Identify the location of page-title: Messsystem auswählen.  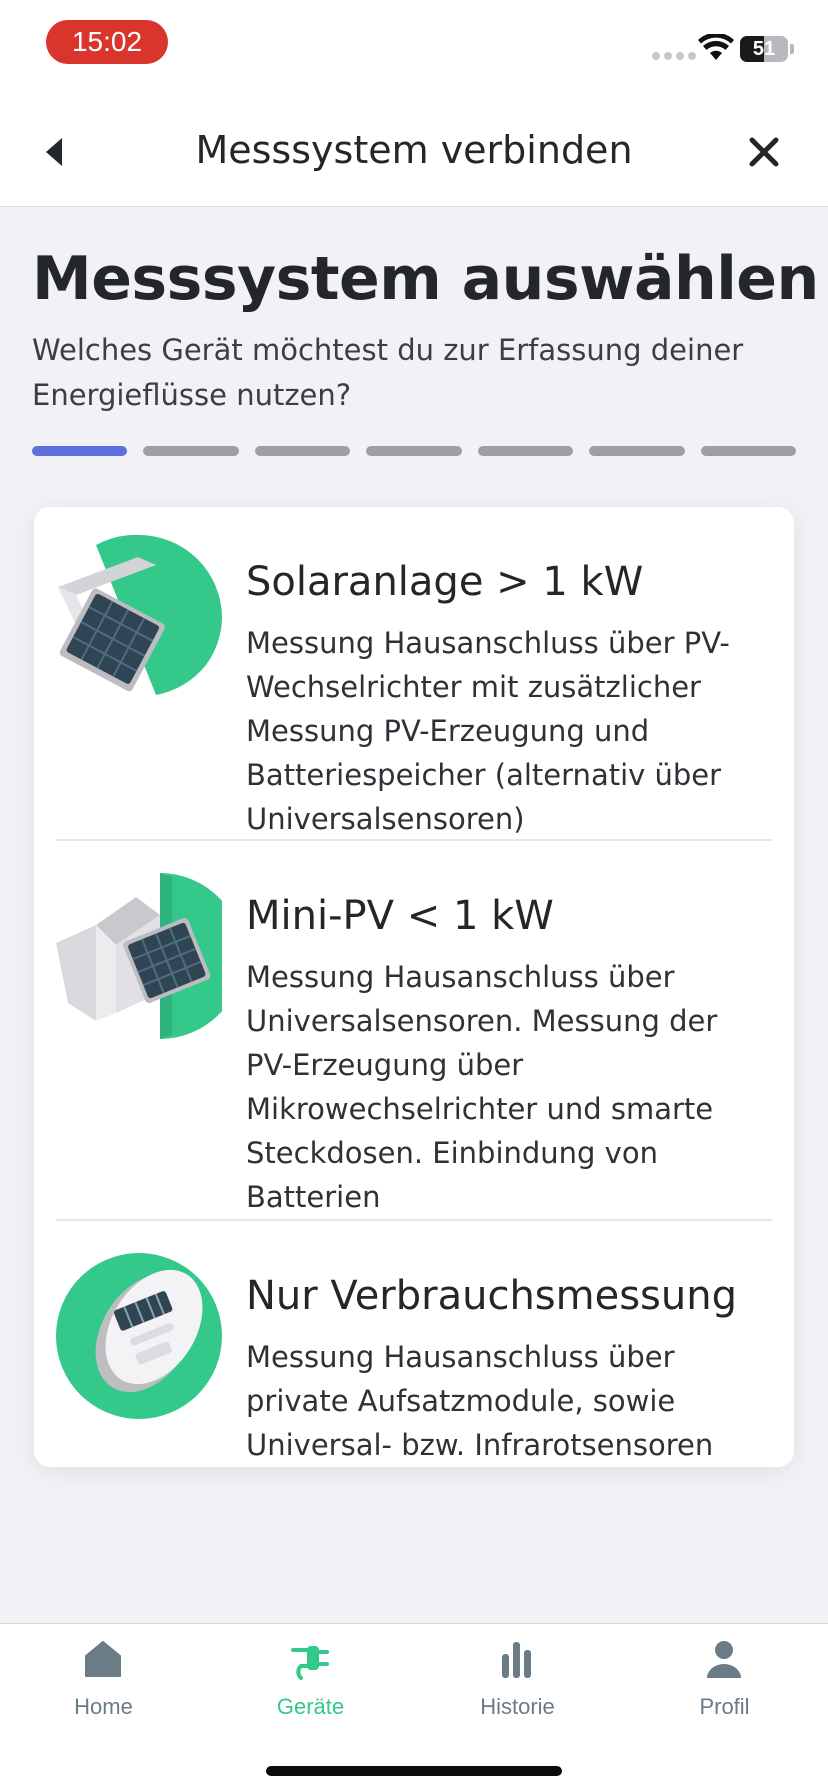
(425, 279).